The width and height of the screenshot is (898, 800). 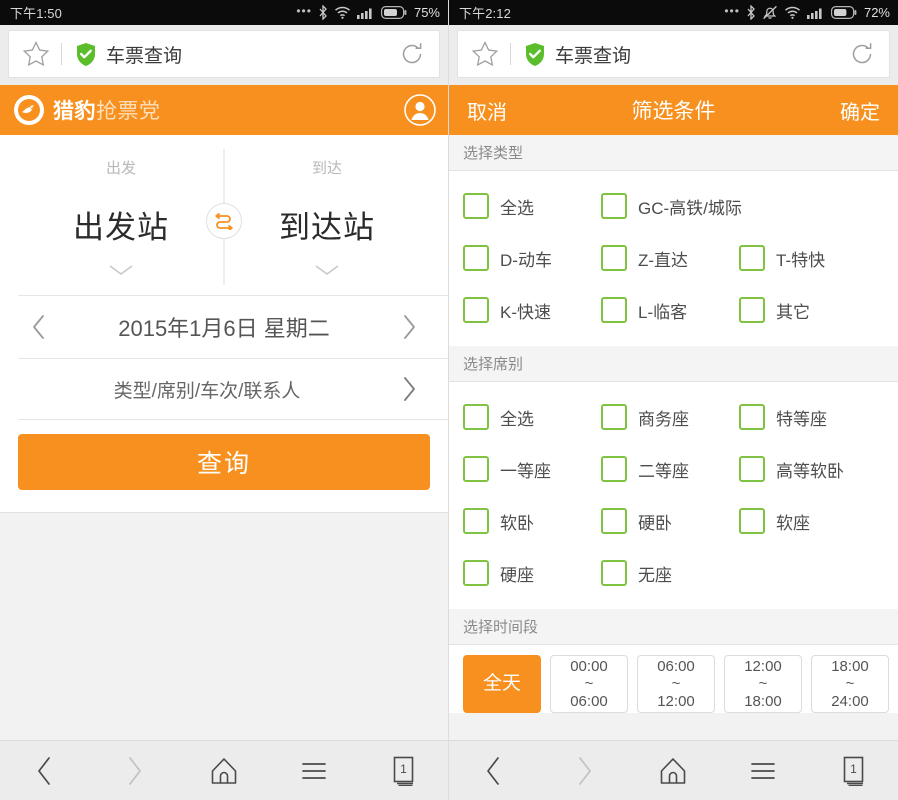 What do you see at coordinates (86, 54) in the screenshot?
I see `shield-check-icon` at bounding box center [86, 54].